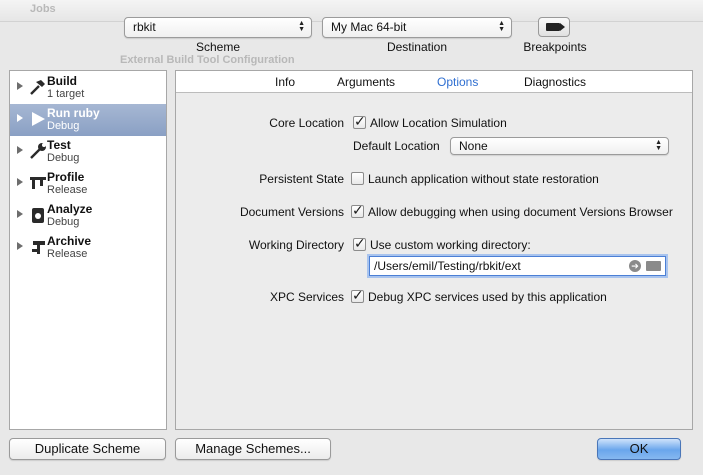 The width and height of the screenshot is (703, 475). Describe the element at coordinates (88, 88) in the screenshot. I see `sidebar-item-build: Build 1 target` at that location.